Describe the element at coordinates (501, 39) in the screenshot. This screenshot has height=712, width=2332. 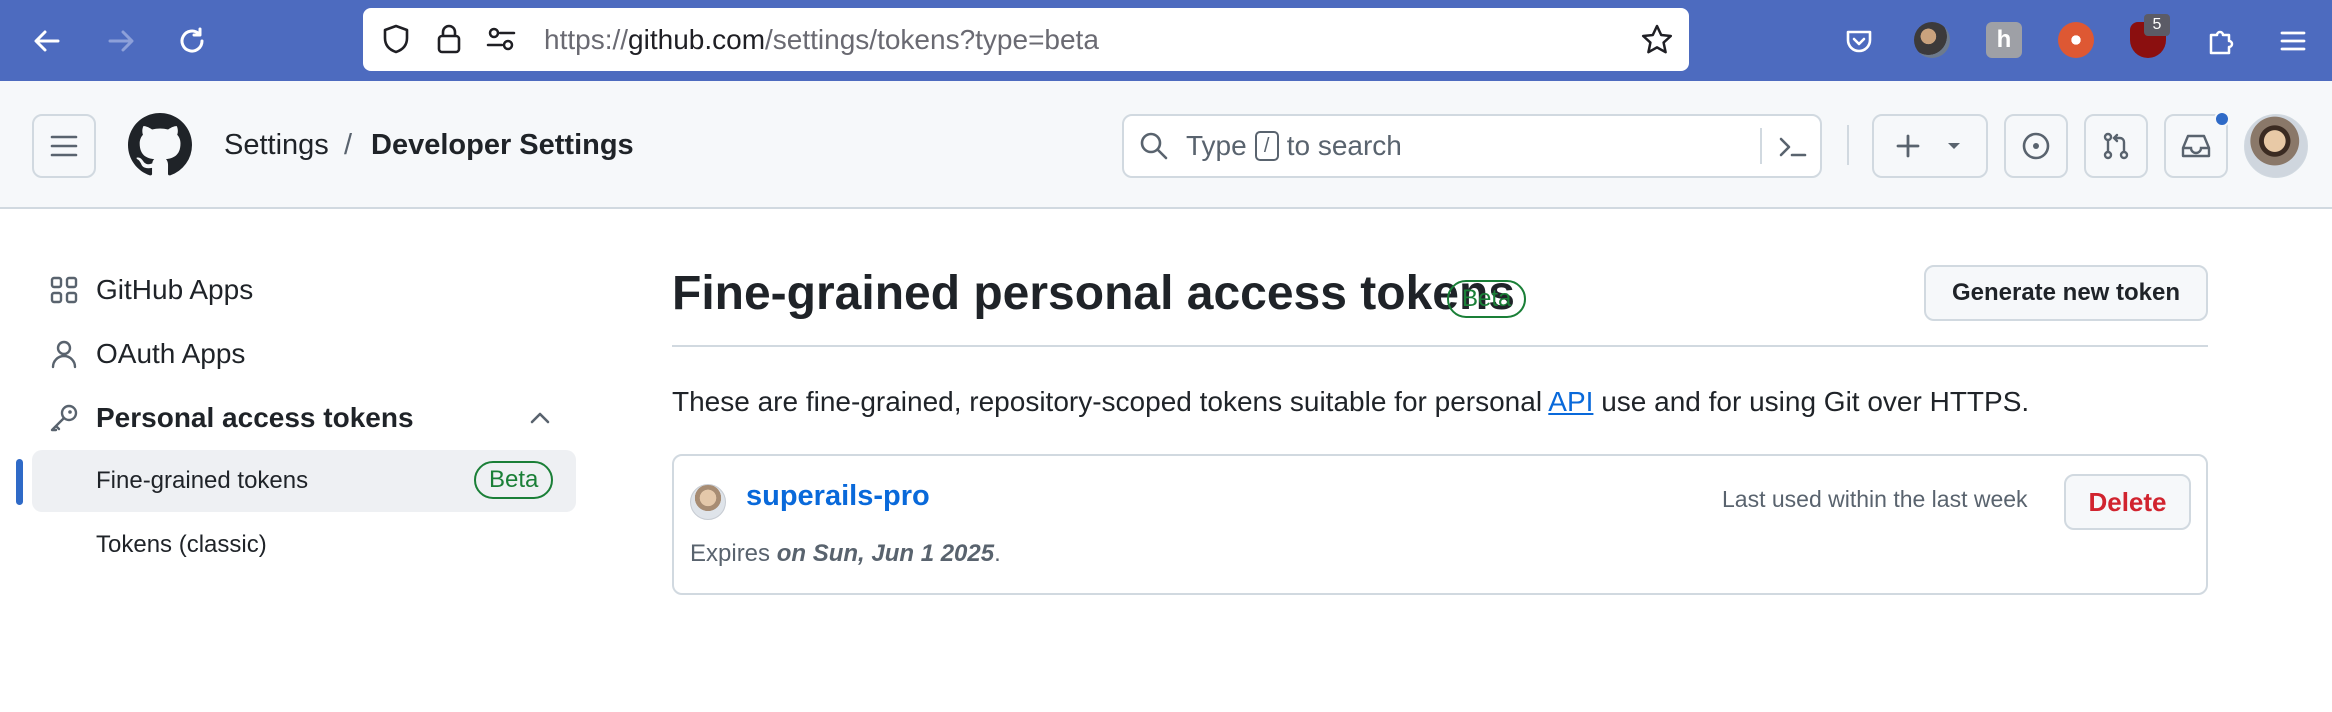
I see `page-settings-icon` at that location.